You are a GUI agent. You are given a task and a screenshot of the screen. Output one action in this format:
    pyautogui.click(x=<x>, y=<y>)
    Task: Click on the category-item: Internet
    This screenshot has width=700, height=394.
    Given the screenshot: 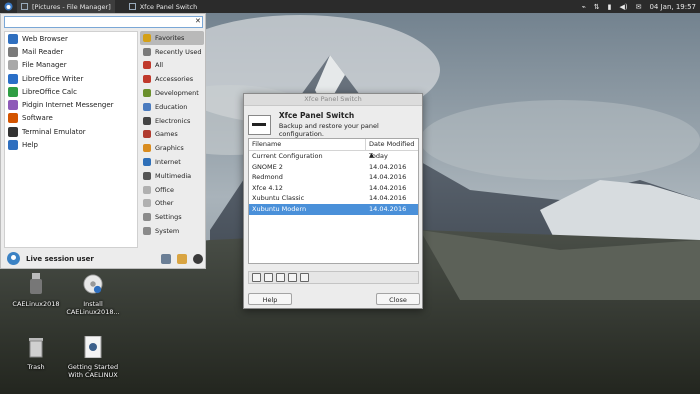 What is the action you would take?
    pyautogui.click(x=172, y=162)
    